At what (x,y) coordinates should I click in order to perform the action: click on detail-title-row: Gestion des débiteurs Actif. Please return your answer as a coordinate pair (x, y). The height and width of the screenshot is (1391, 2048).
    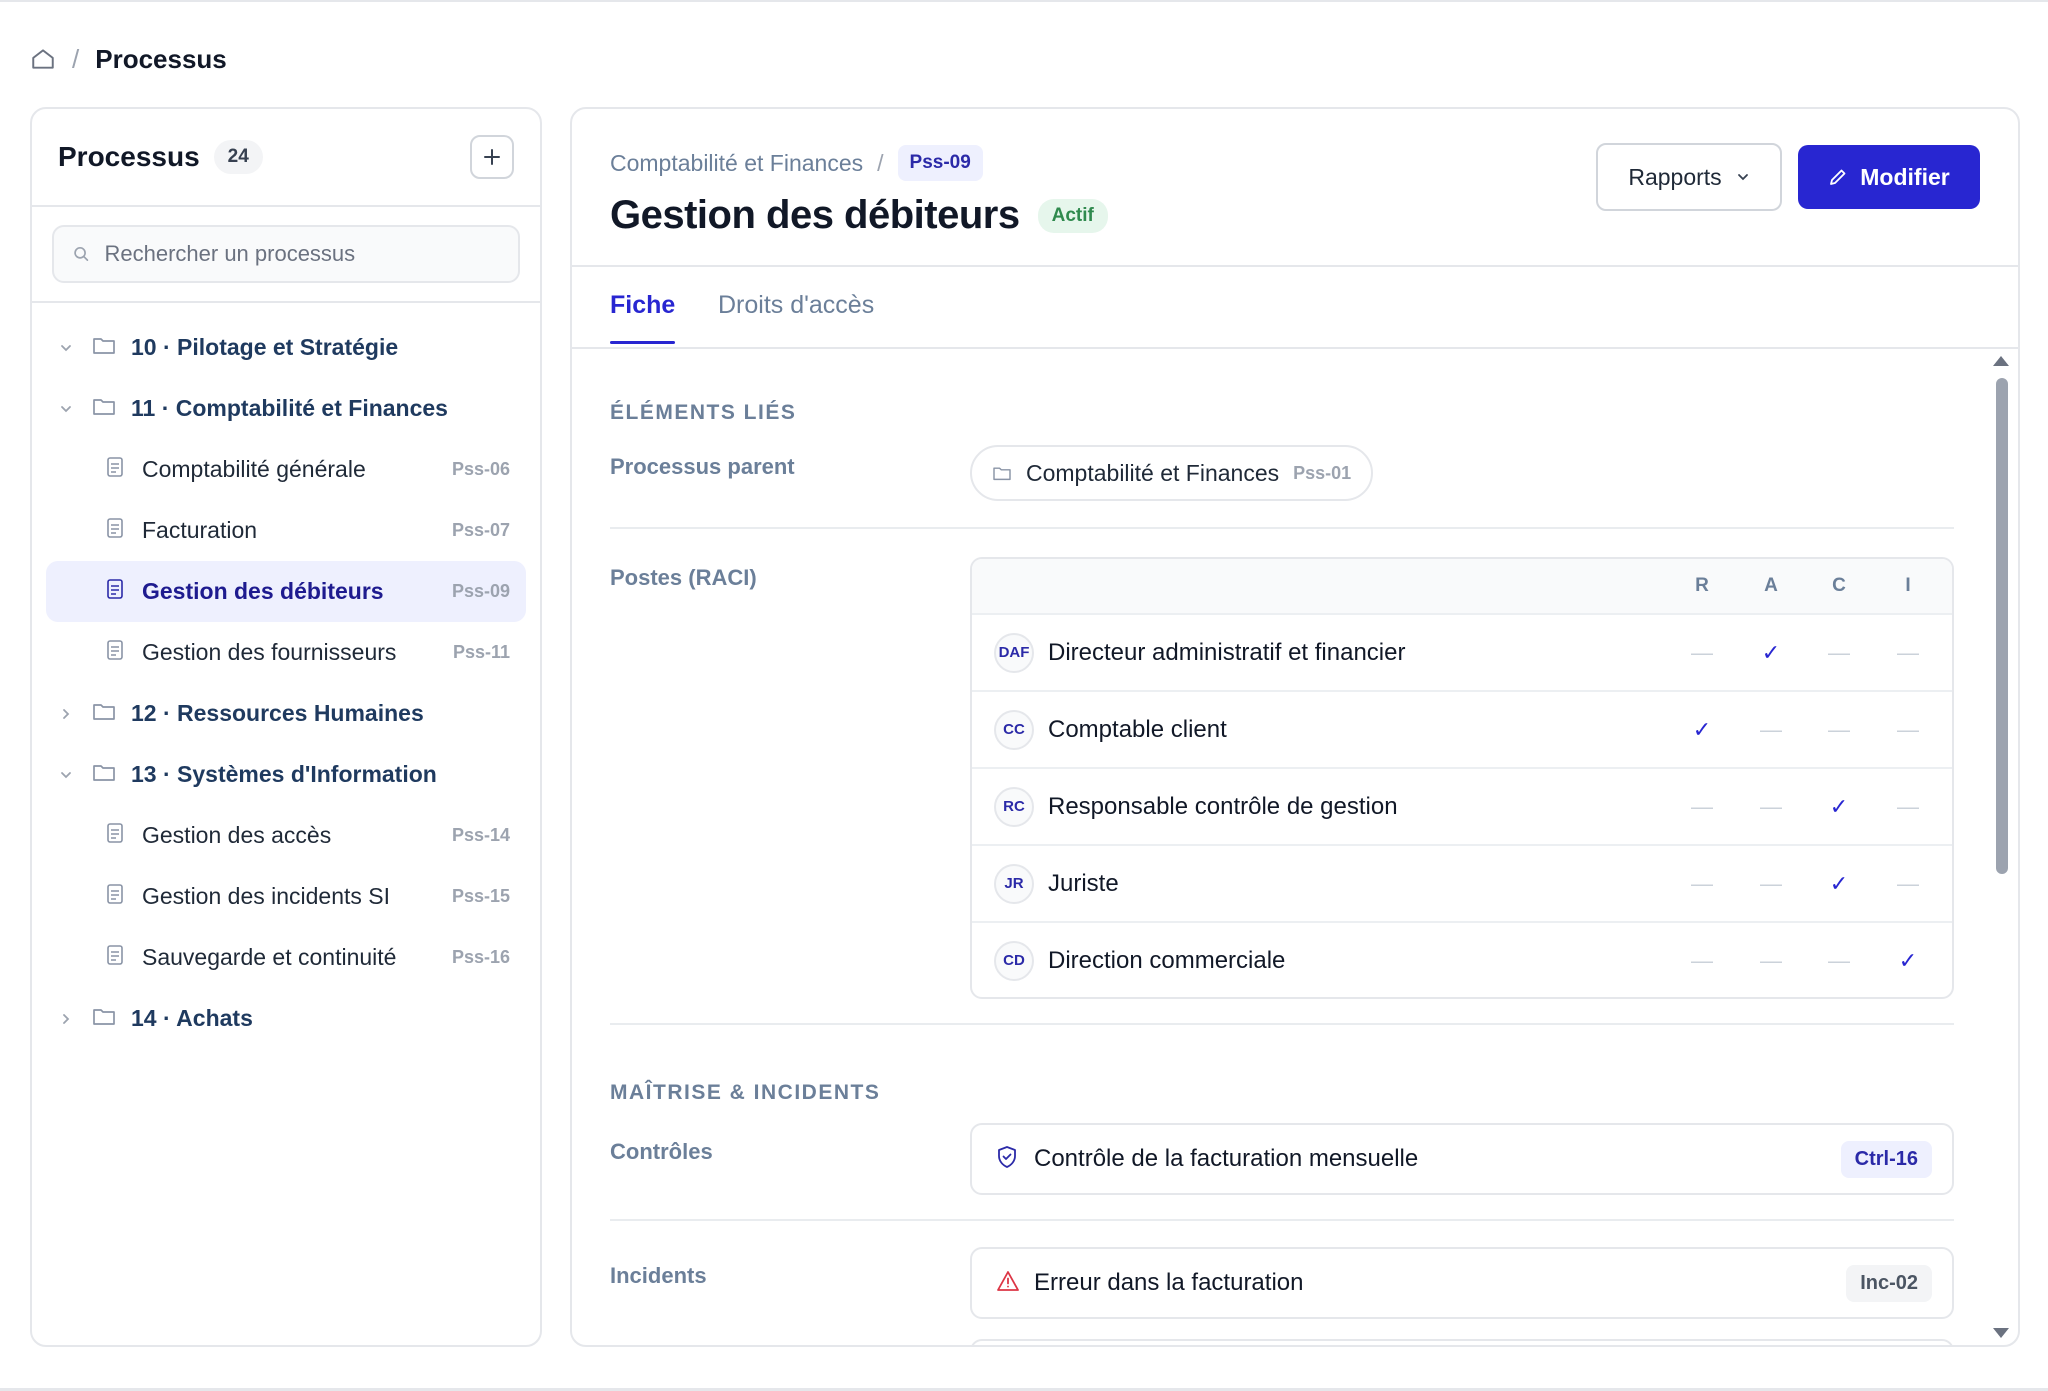
    Looking at the image, I should click on (859, 215).